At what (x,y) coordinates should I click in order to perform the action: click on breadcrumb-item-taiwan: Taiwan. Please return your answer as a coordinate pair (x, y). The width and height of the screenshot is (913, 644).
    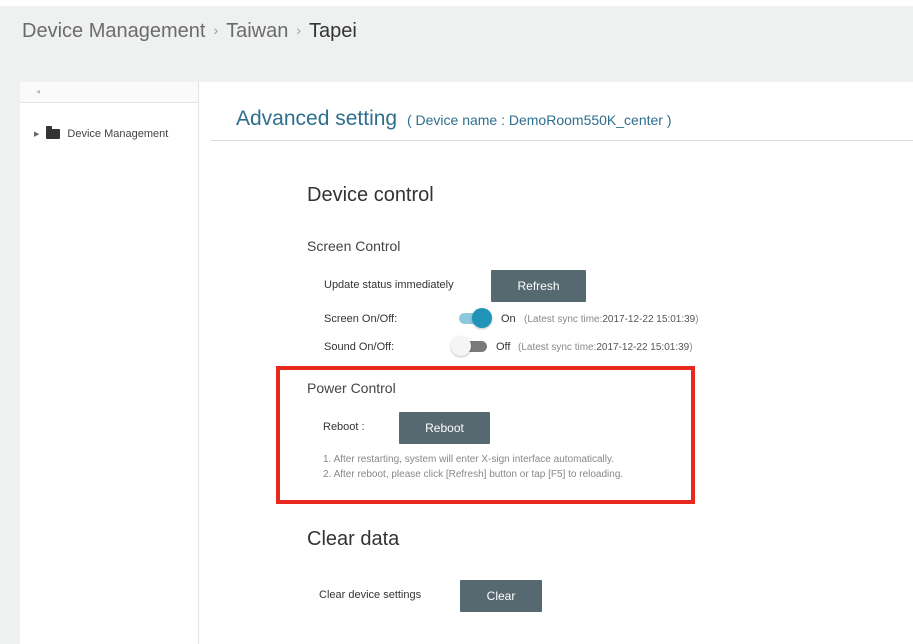
    Looking at the image, I should click on (257, 31).